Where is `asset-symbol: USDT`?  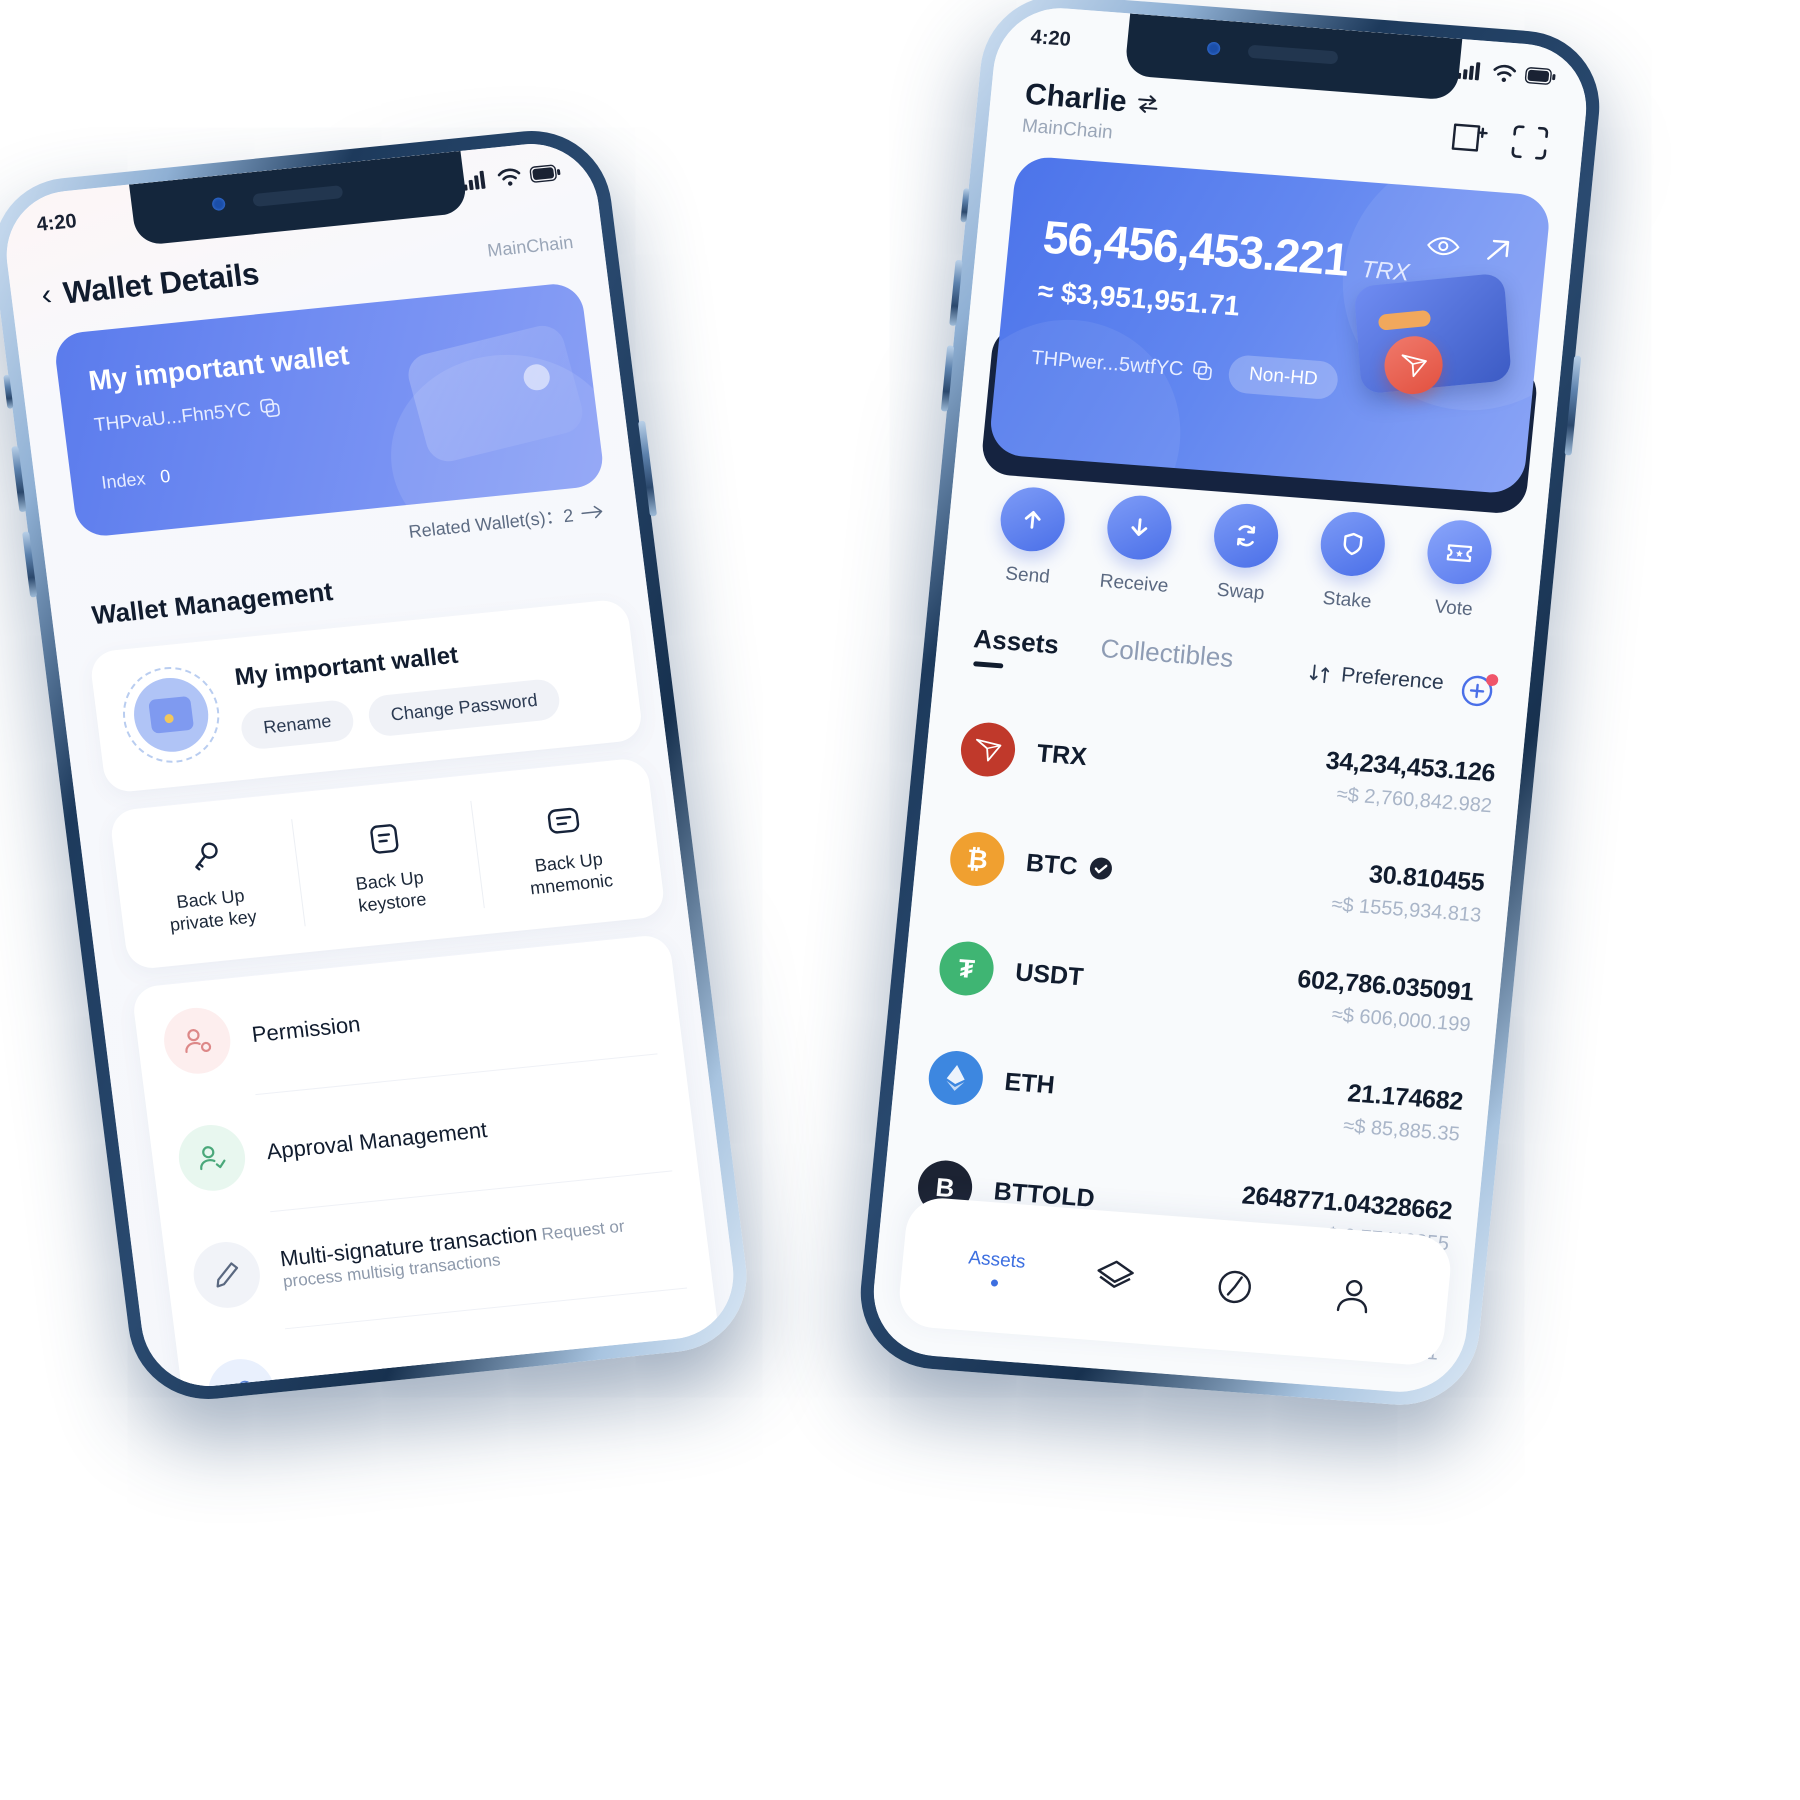
asset-symbol: USDT is located at coordinates (1049, 974).